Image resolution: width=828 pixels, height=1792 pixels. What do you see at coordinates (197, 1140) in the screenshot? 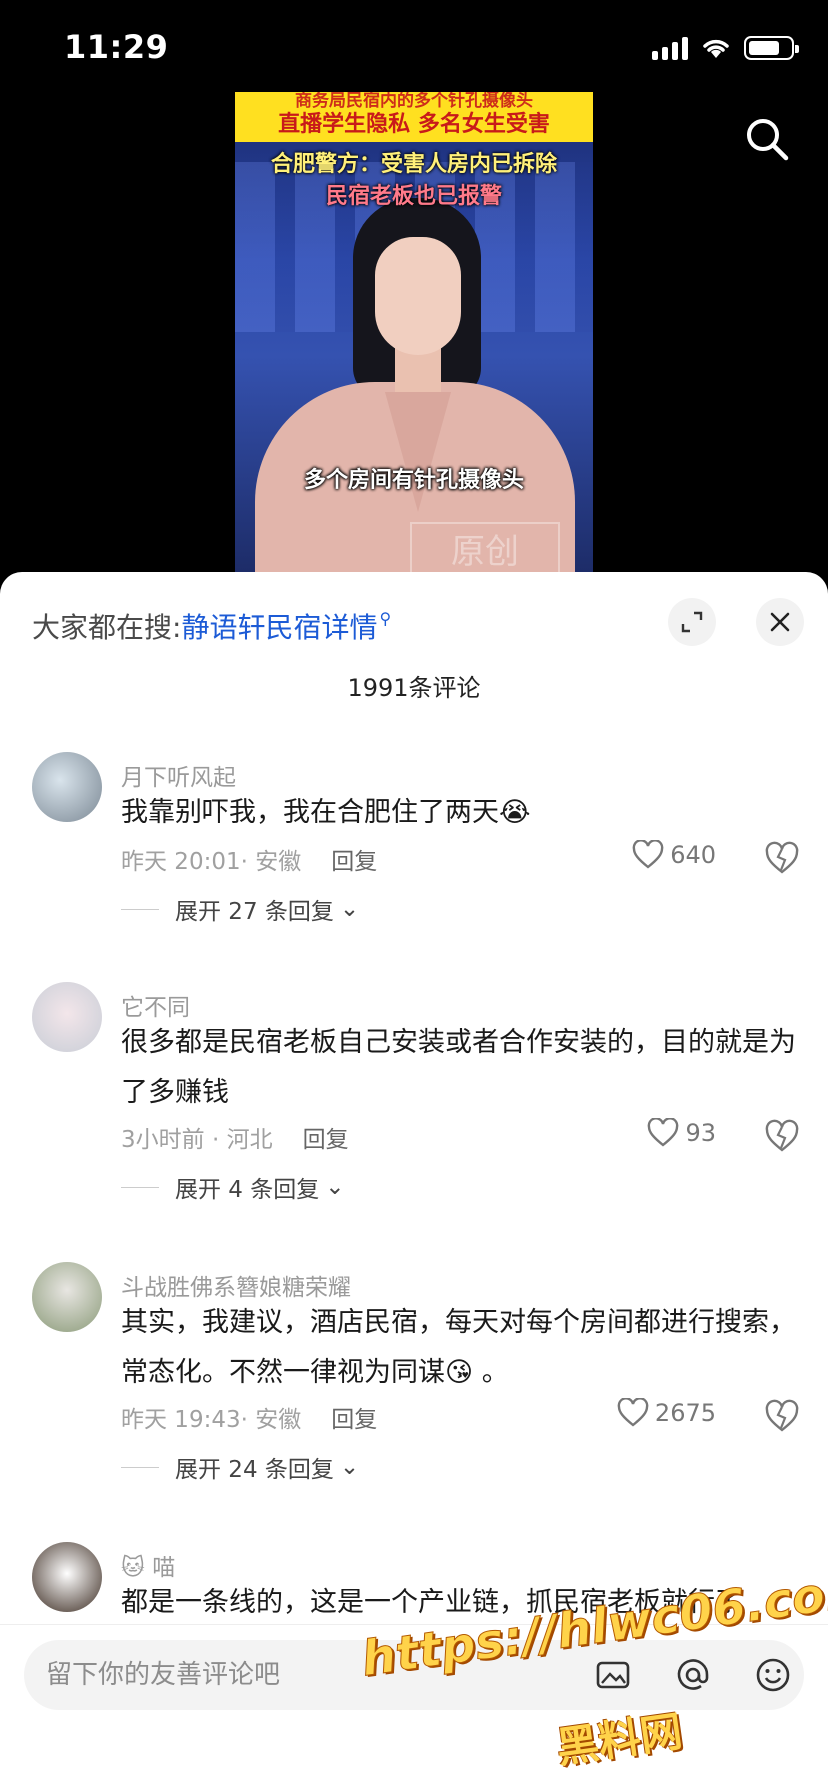
I see `comment-time-location: 3小时前 · 河北` at bounding box center [197, 1140].